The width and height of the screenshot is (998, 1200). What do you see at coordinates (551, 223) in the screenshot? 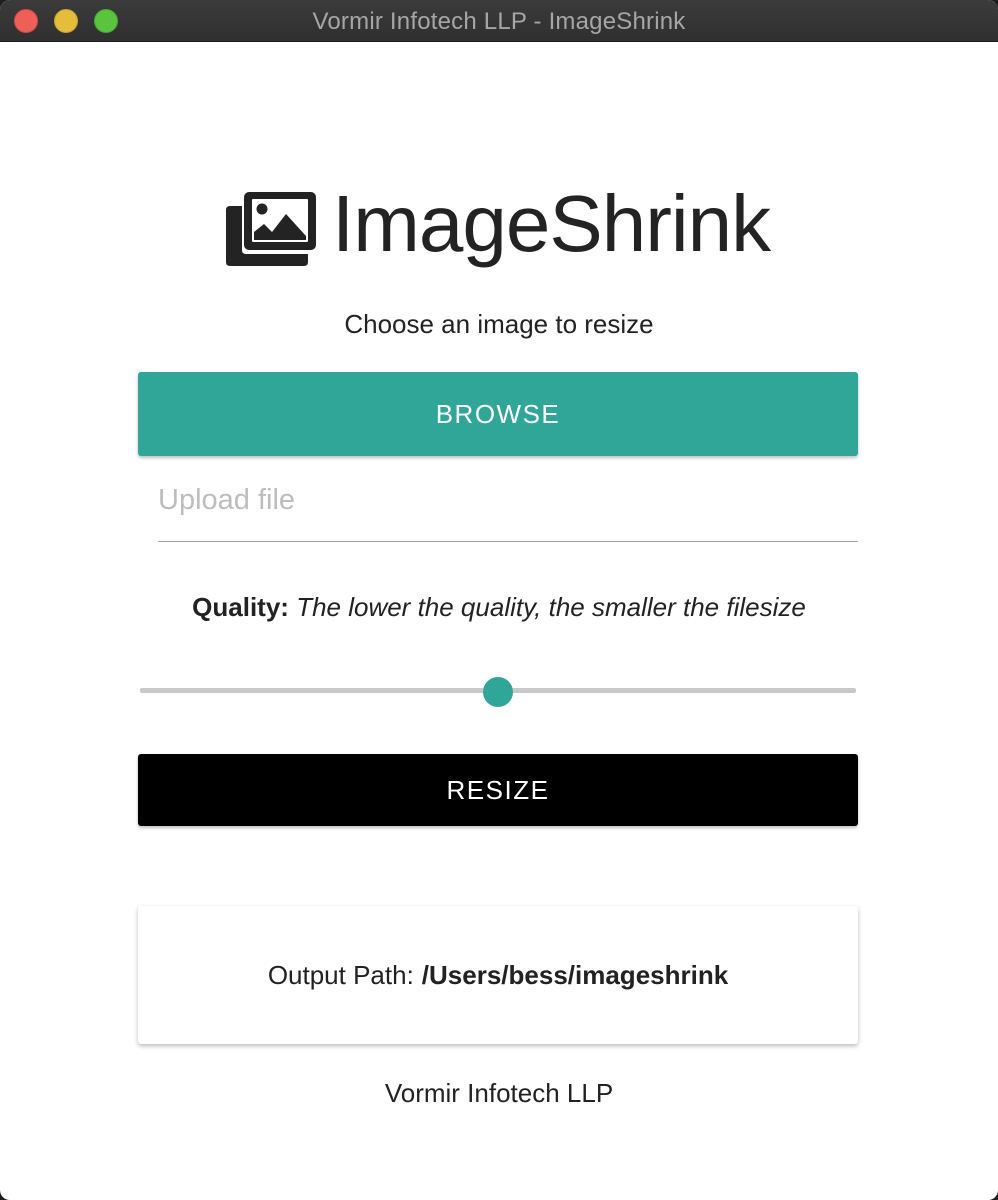
I see `app-name: ImageShrink` at bounding box center [551, 223].